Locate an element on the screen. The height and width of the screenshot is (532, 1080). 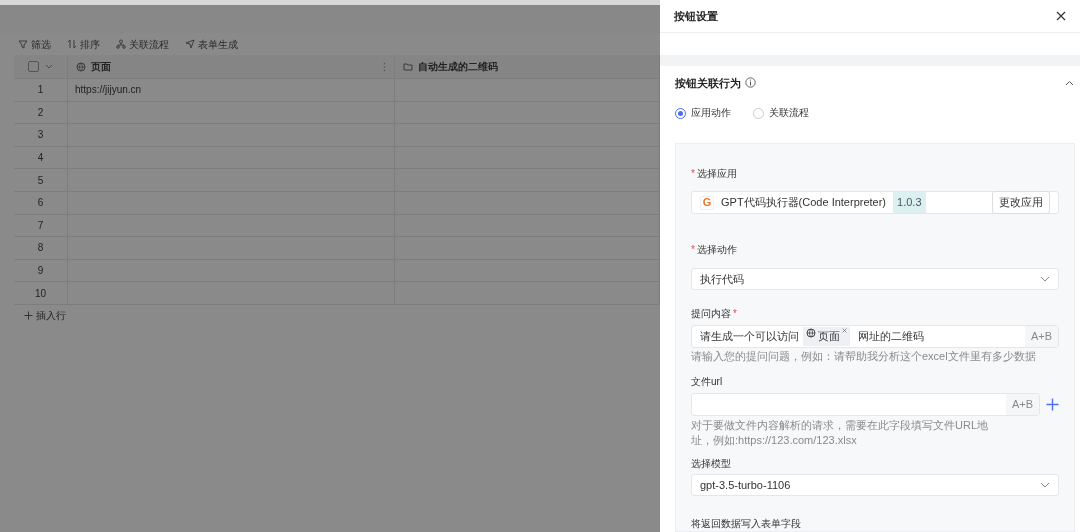
action-select: 执行代码 is located at coordinates (875, 279).